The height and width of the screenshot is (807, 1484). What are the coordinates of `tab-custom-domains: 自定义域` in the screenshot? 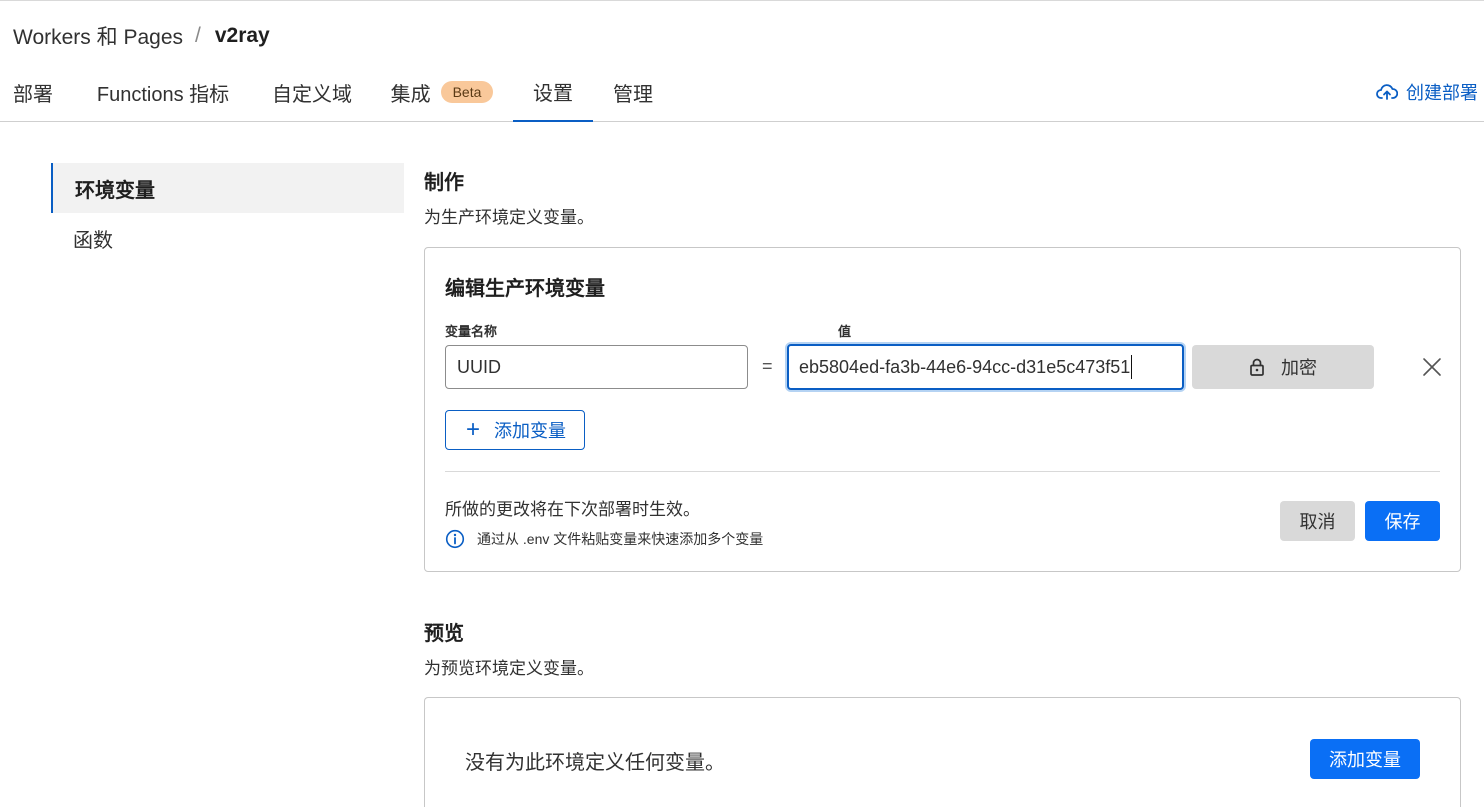 It's located at (312, 92).